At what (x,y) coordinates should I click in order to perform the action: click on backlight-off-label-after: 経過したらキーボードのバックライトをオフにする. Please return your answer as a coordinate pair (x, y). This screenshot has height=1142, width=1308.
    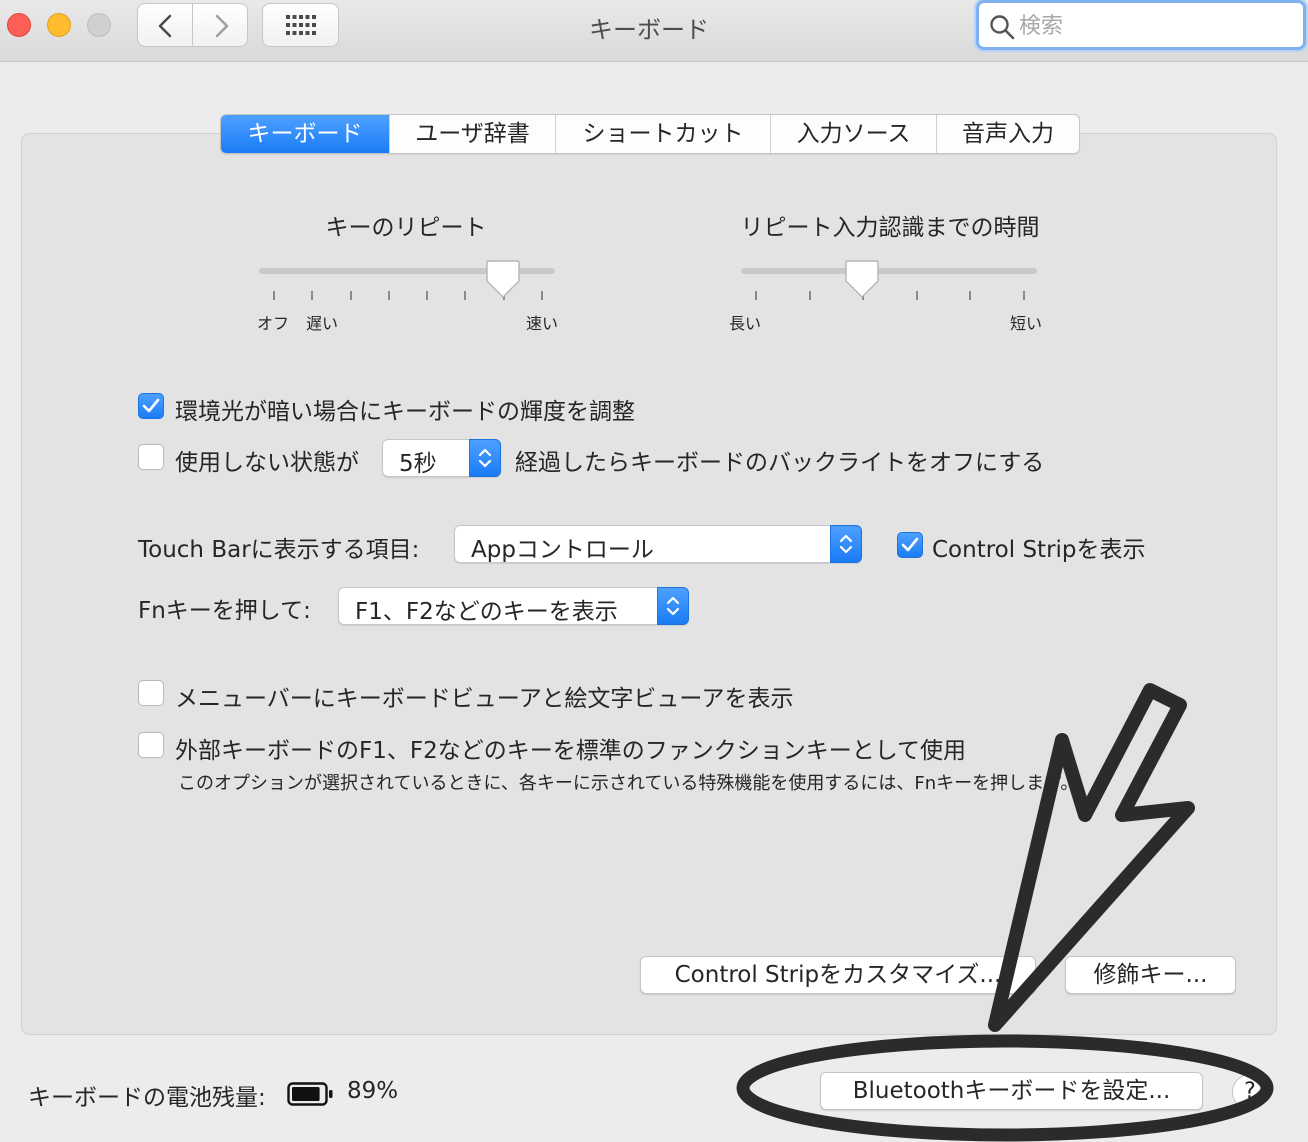
    Looking at the image, I should click on (780, 463).